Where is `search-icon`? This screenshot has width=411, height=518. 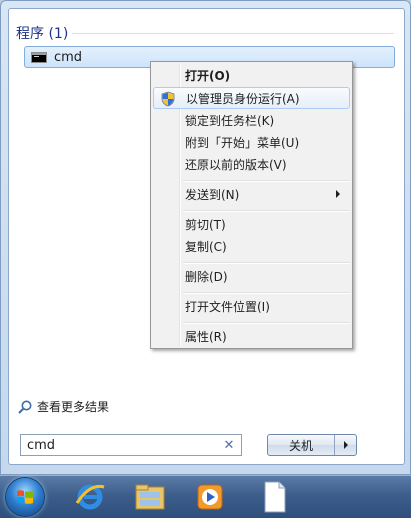
search-icon is located at coordinates (25, 407).